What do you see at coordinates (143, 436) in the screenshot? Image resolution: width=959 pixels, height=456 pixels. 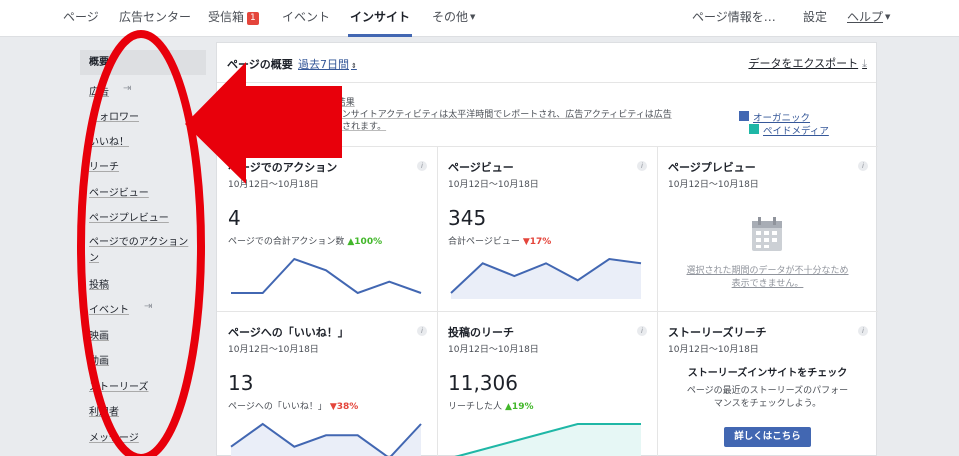 I see `sidebar-item-messages: メッセージ` at bounding box center [143, 436].